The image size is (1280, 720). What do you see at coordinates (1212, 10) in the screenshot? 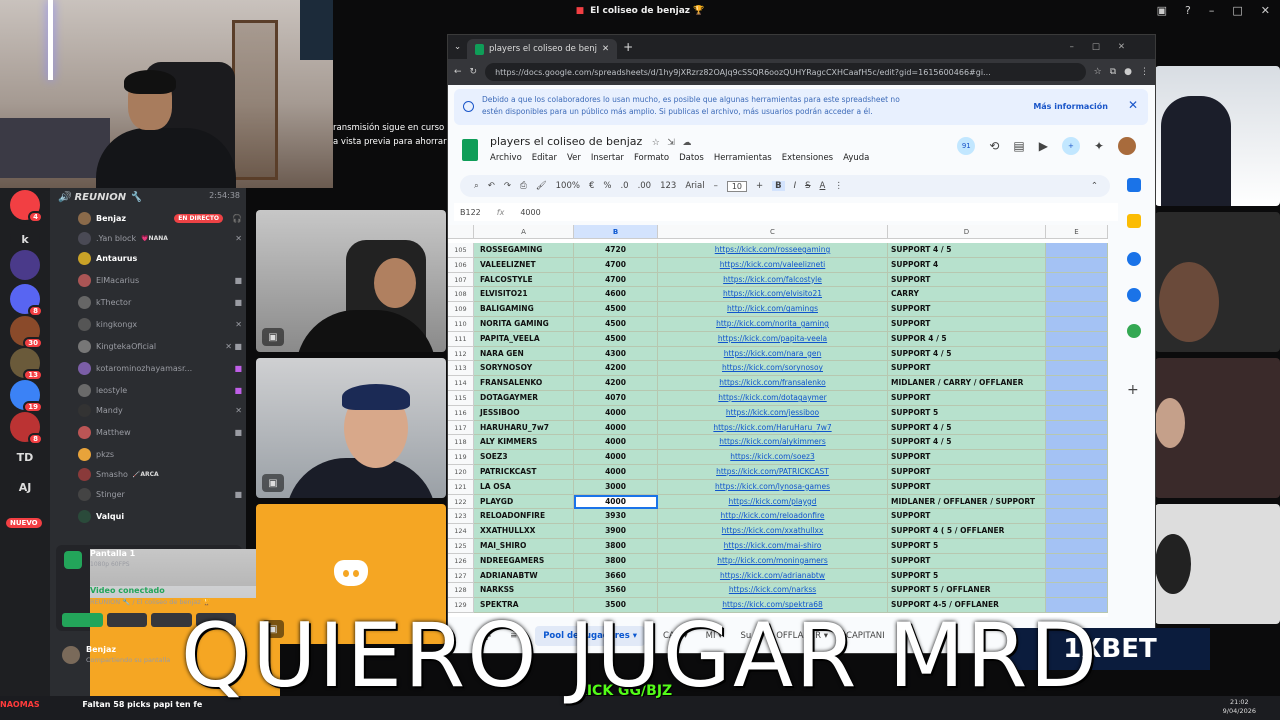
I see `minimize-icon: –` at bounding box center [1212, 10].